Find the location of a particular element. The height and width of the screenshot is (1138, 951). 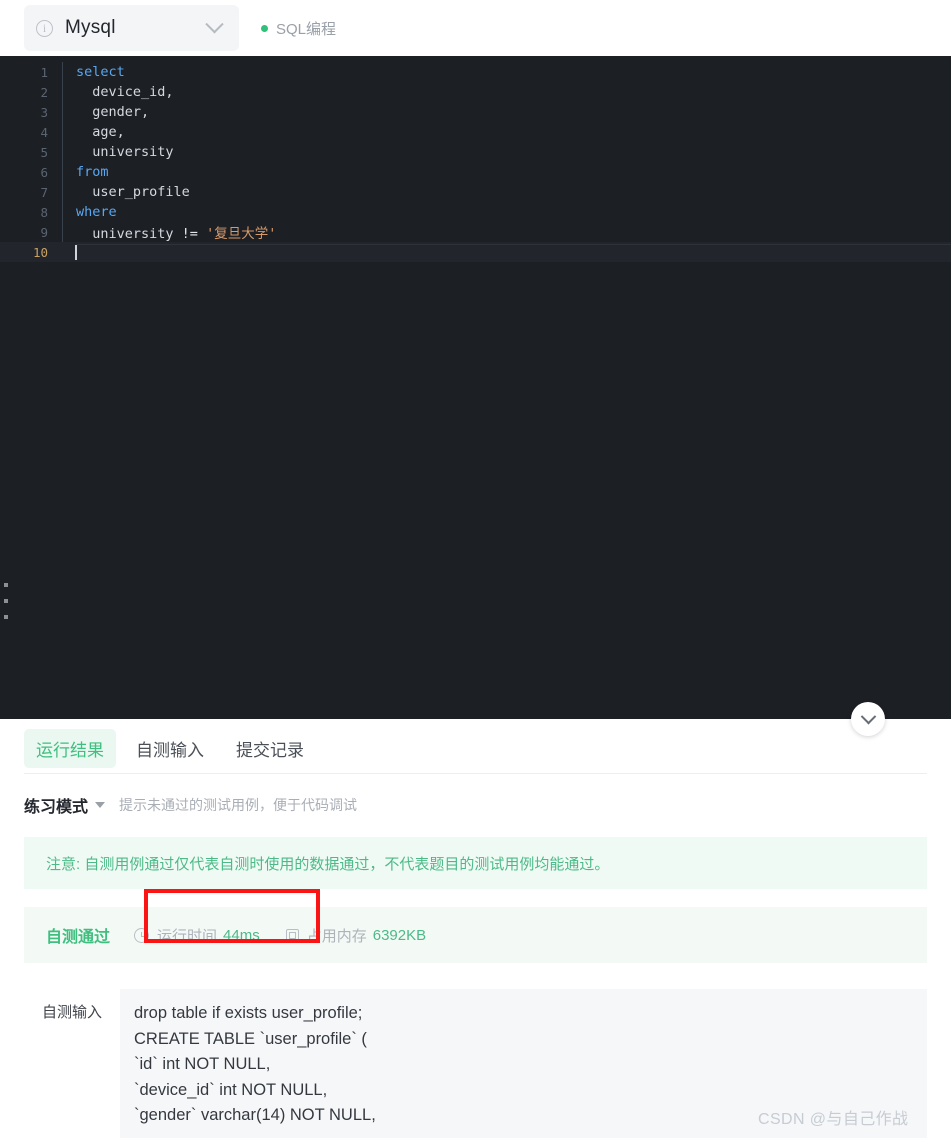

watermark: CSDN @与自己作战 is located at coordinates (833, 1119).